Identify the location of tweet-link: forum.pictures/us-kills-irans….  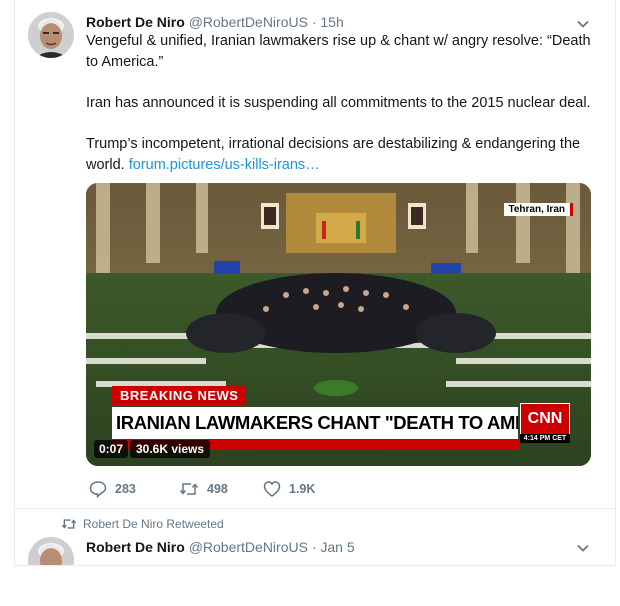
(224, 165).